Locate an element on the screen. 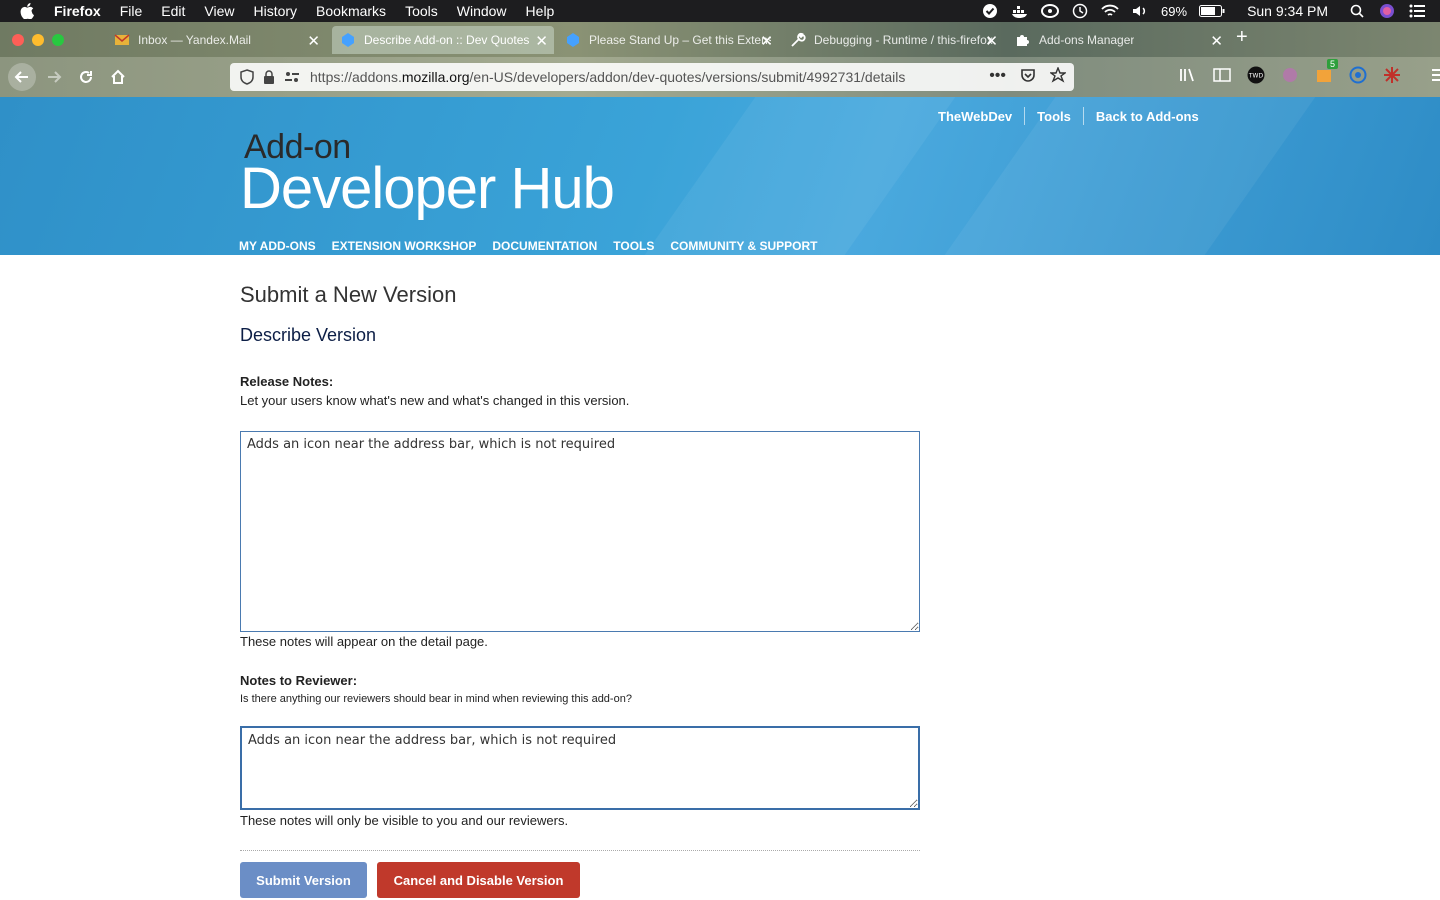 Image resolution: width=1440 pixels, height=900 pixels. siri-icon is located at coordinates (1387, 11).